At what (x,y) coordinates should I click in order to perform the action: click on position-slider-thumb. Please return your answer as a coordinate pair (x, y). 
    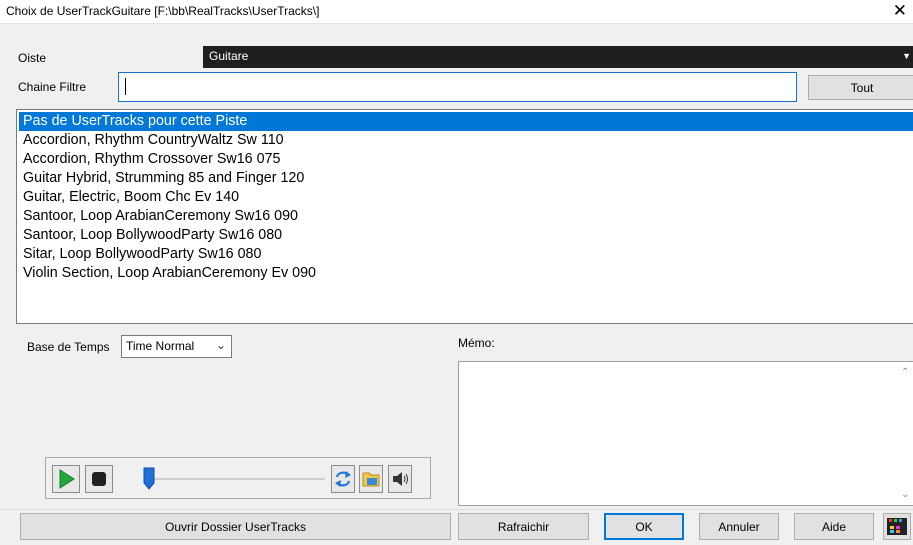
    Looking at the image, I should click on (149, 478).